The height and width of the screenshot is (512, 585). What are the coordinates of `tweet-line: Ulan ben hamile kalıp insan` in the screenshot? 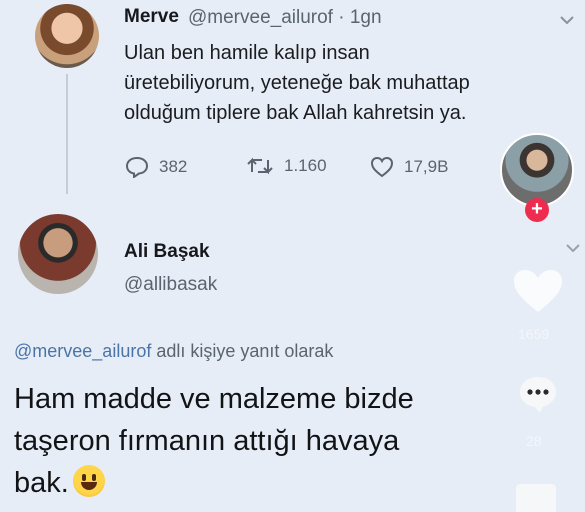 It's located at (247, 53).